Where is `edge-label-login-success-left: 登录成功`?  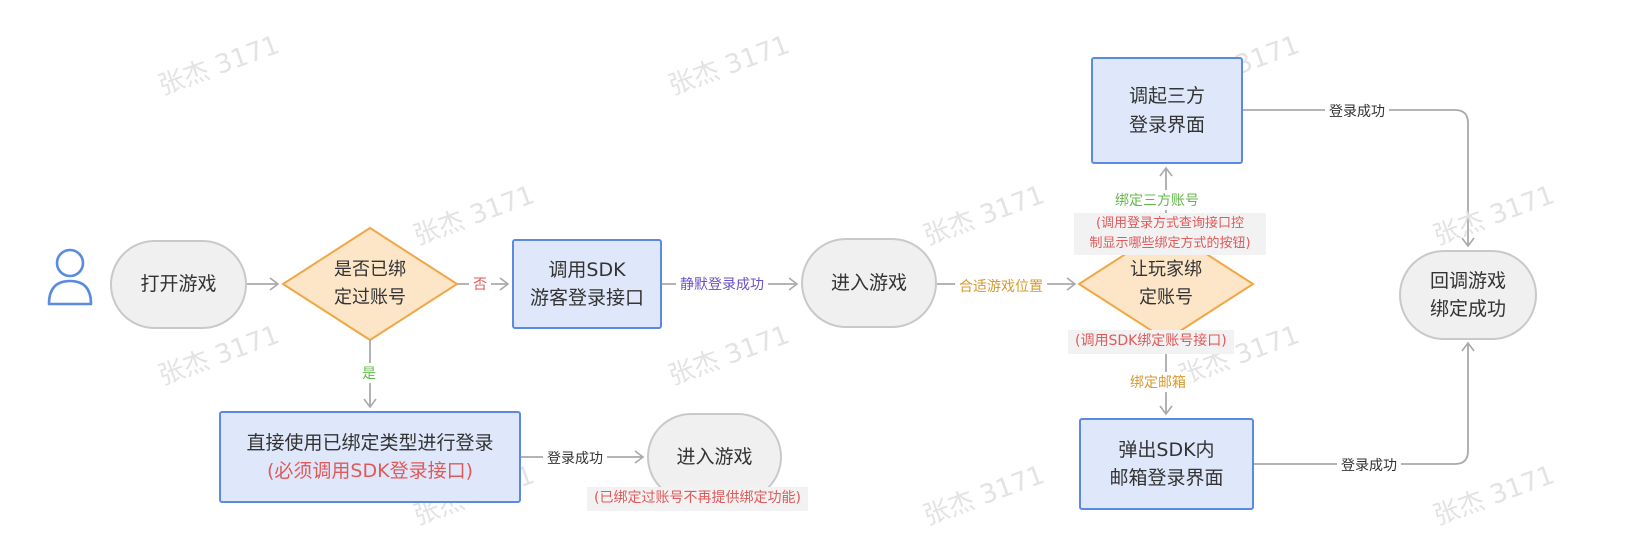
edge-label-login-success-left: 登录成功 is located at coordinates (575, 458).